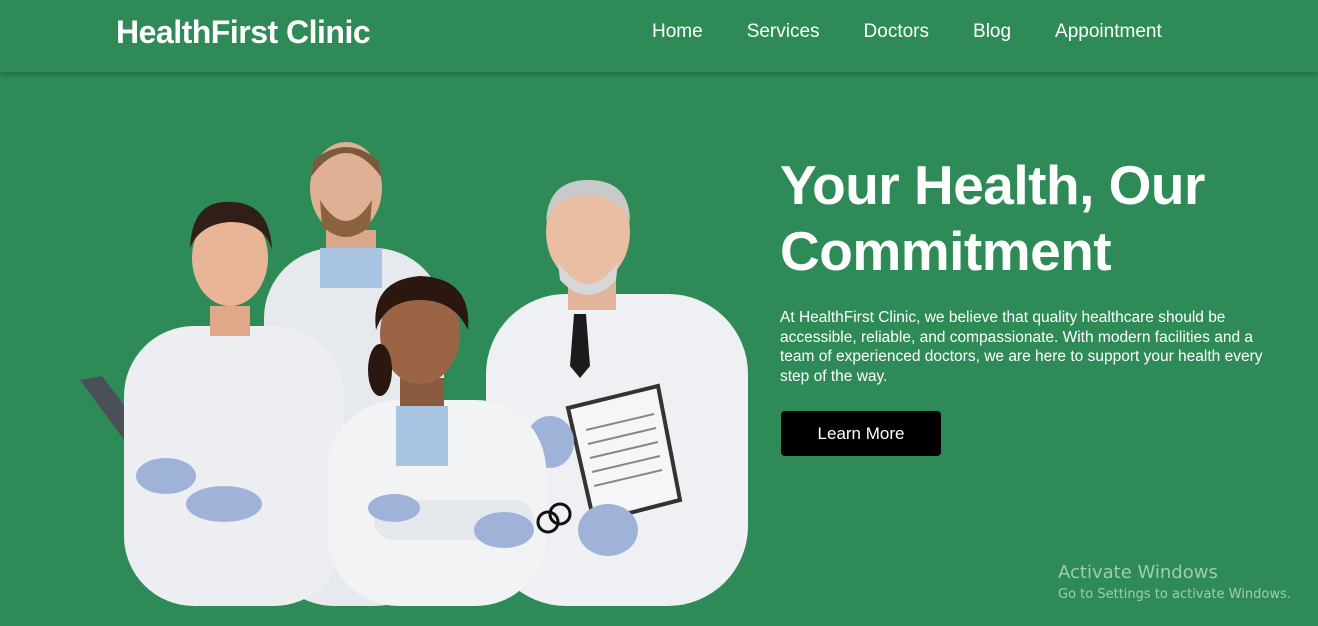 This screenshot has height=626, width=1318. I want to click on nav-link-home: Home, so click(677, 32).